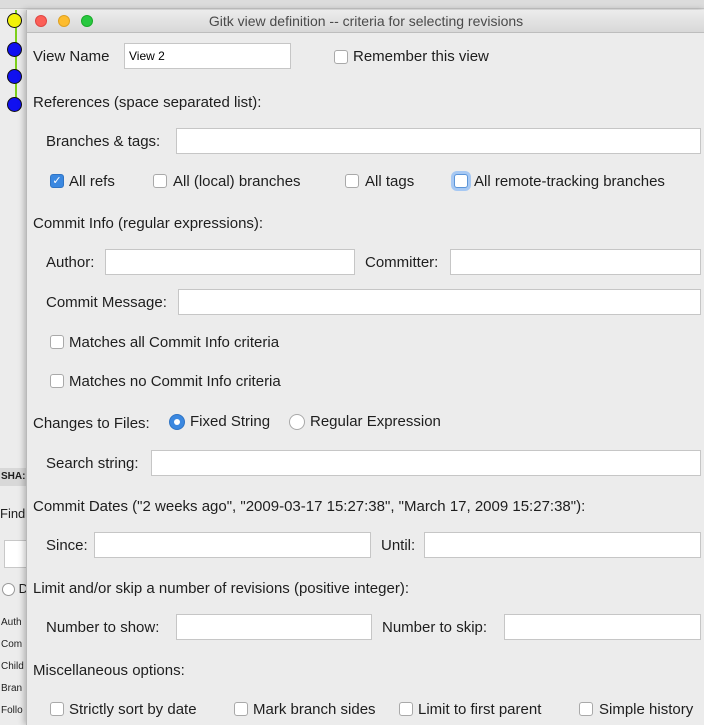 This screenshot has width=704, height=725. What do you see at coordinates (14, 477) in the screenshot?
I see `sha-label: SHA:` at bounding box center [14, 477].